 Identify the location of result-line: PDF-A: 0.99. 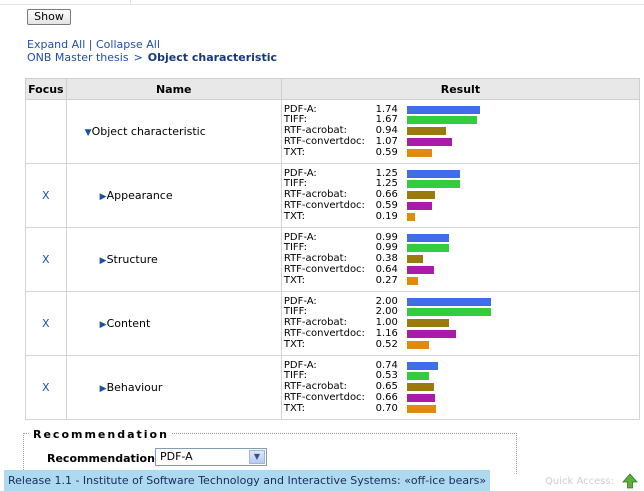
(460, 238).